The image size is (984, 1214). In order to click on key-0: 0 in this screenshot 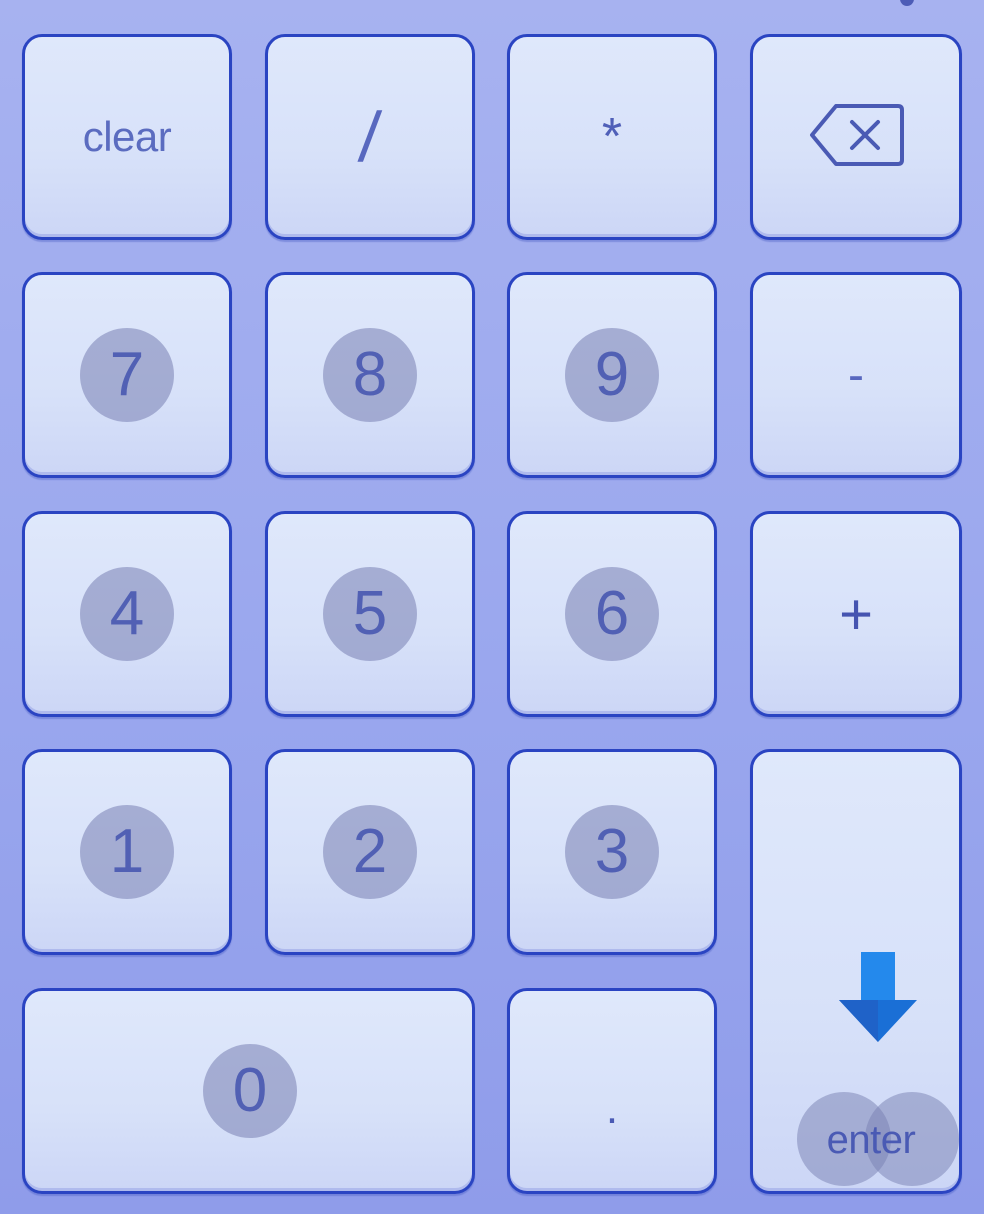, I will do `click(248, 1091)`.